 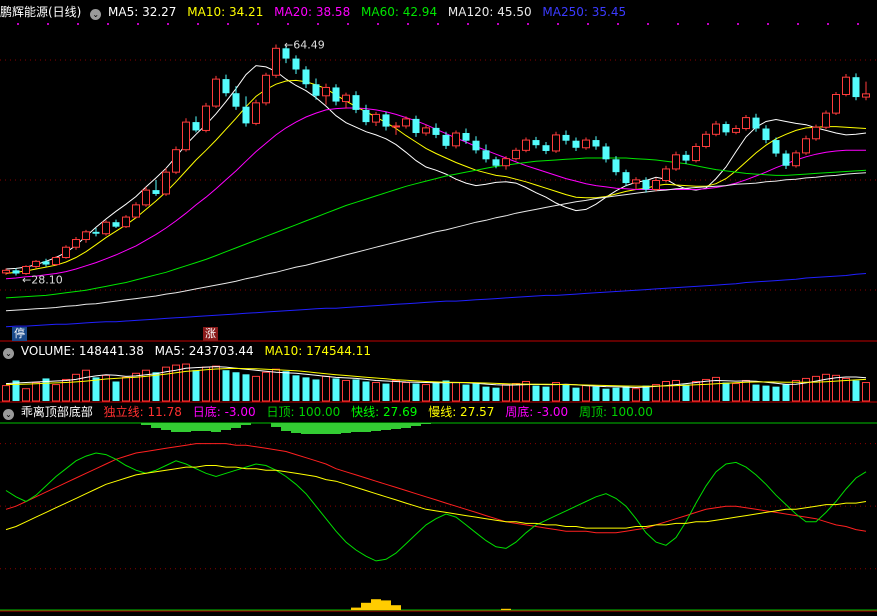 I want to click on ma60-label: MA60: 42.94, so click(x=399, y=12).